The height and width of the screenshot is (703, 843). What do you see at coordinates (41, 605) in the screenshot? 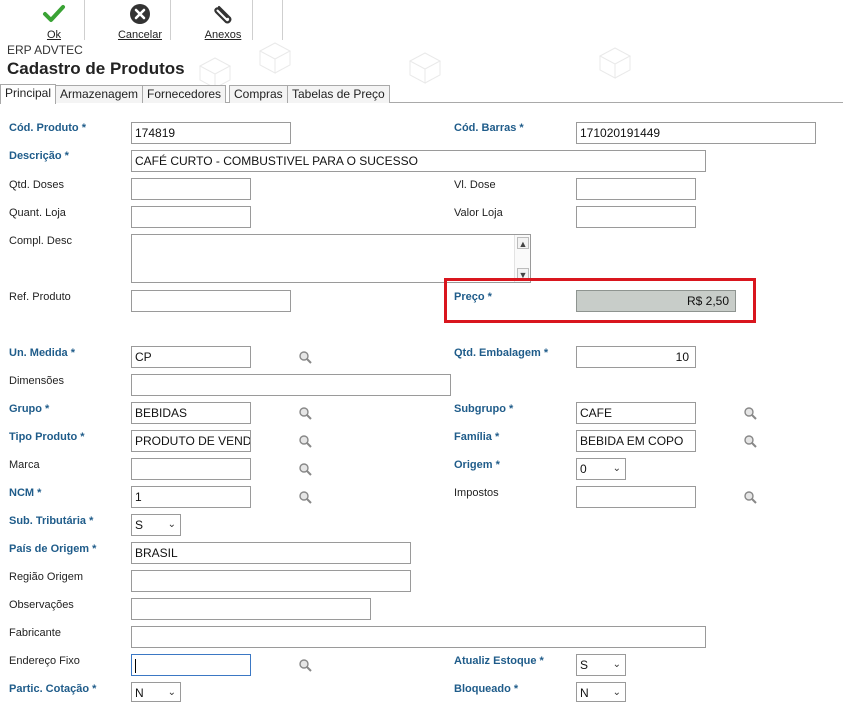
I see `observacoes-label: Observações` at bounding box center [41, 605].